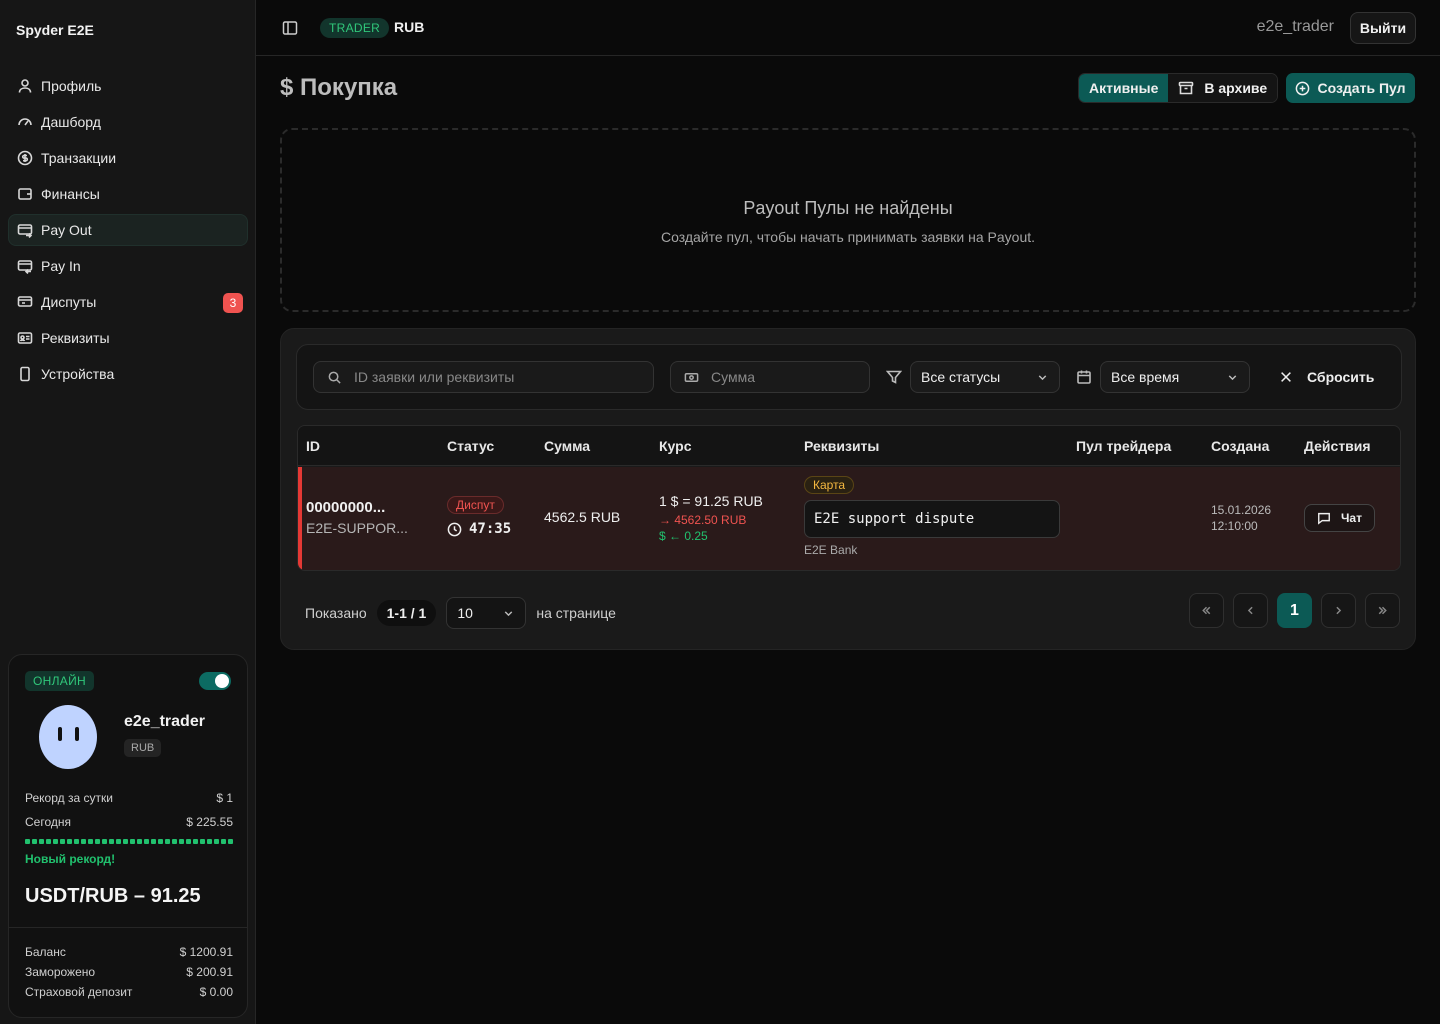 This screenshot has height=1024, width=1440. What do you see at coordinates (59, 681) in the screenshot?
I see `online-status-badge: ОНЛАЙН` at bounding box center [59, 681].